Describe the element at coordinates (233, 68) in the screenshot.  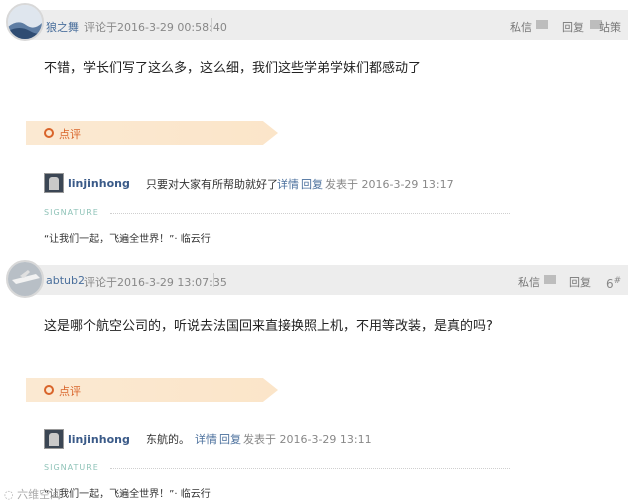
I see `post-content: 不错，学长们写了这么多，这么细，我们这些学弟学妹们都感动了` at that location.